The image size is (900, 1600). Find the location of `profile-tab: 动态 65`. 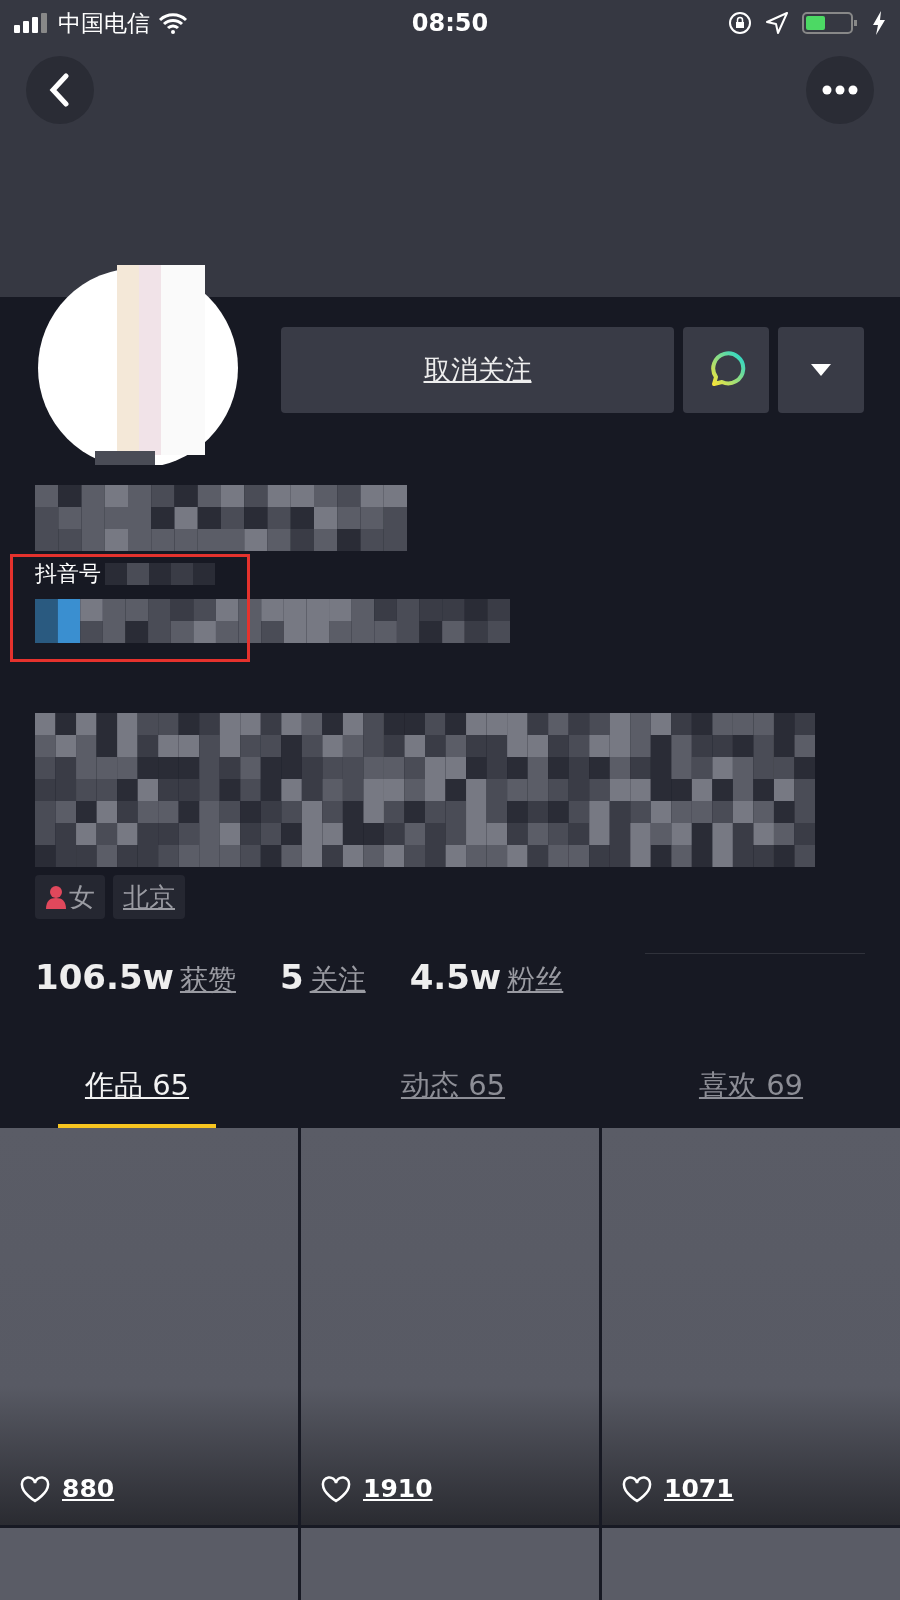

profile-tab: 动态 65 is located at coordinates (453, 1092).